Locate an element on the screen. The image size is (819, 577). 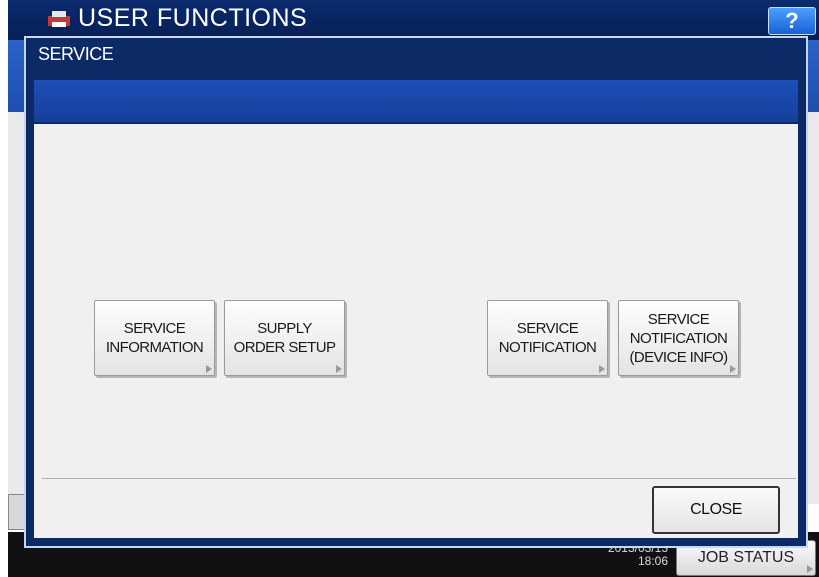
help-button: ? is located at coordinates (792, 21).